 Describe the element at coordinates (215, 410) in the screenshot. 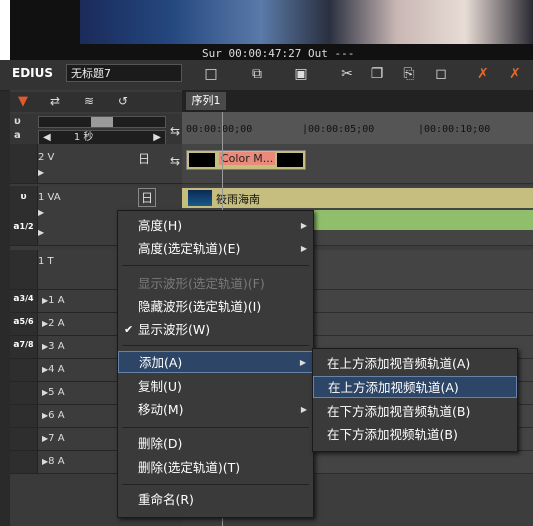

I see `menu-item-move: 移动(M) ▶` at that location.